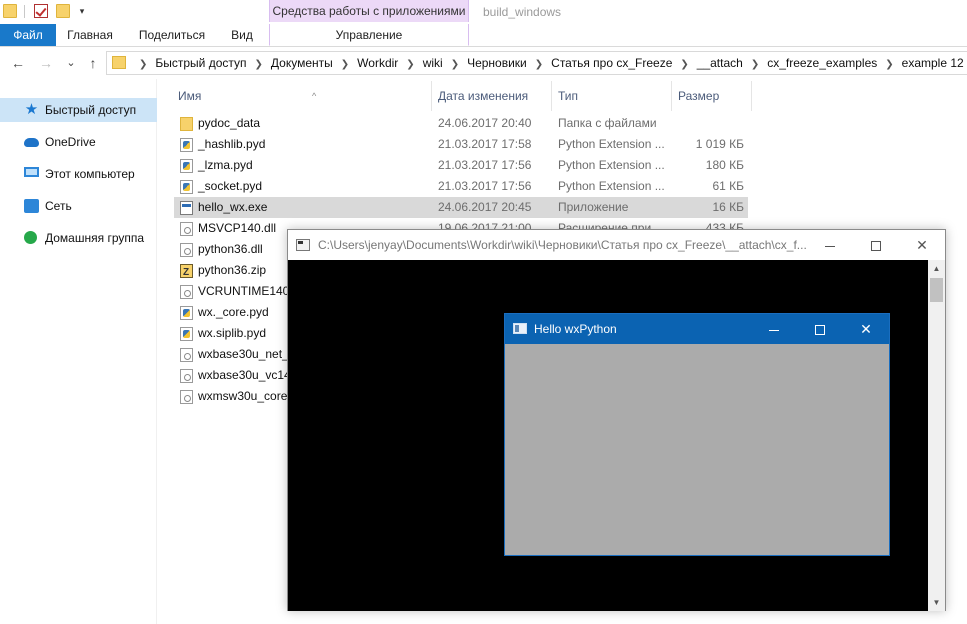 The height and width of the screenshot is (624, 967). What do you see at coordinates (314, 96) in the screenshot?
I see `sort-ascending-icon: ^` at bounding box center [314, 96].